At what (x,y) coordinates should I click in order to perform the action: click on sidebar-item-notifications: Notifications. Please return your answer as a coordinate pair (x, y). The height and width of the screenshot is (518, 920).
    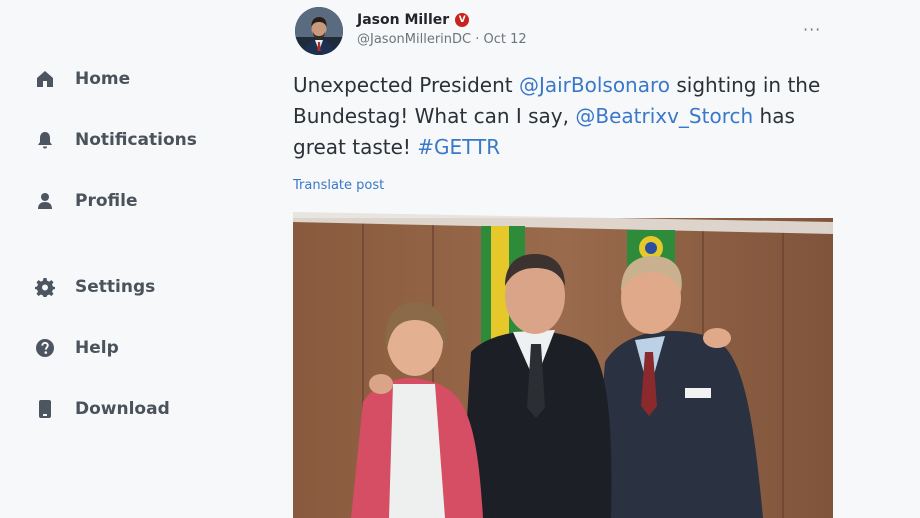
    Looking at the image, I should click on (115, 140).